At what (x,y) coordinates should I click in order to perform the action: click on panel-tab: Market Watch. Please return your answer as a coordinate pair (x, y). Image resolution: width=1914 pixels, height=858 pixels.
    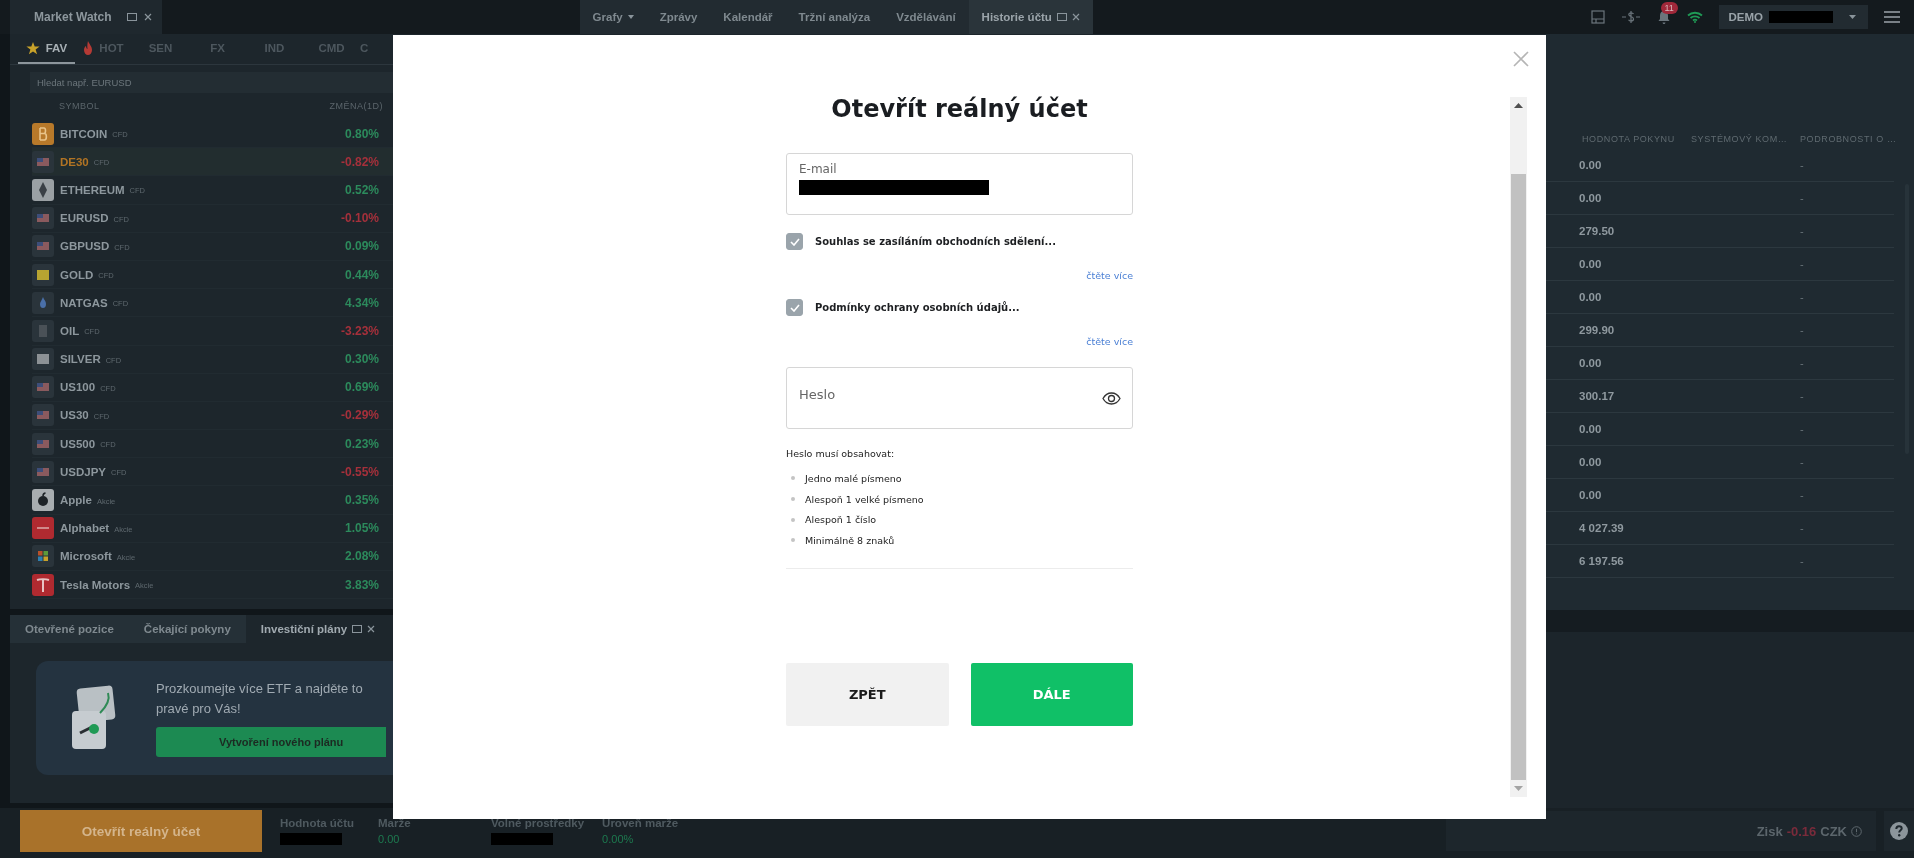
    Looking at the image, I should click on (86, 17).